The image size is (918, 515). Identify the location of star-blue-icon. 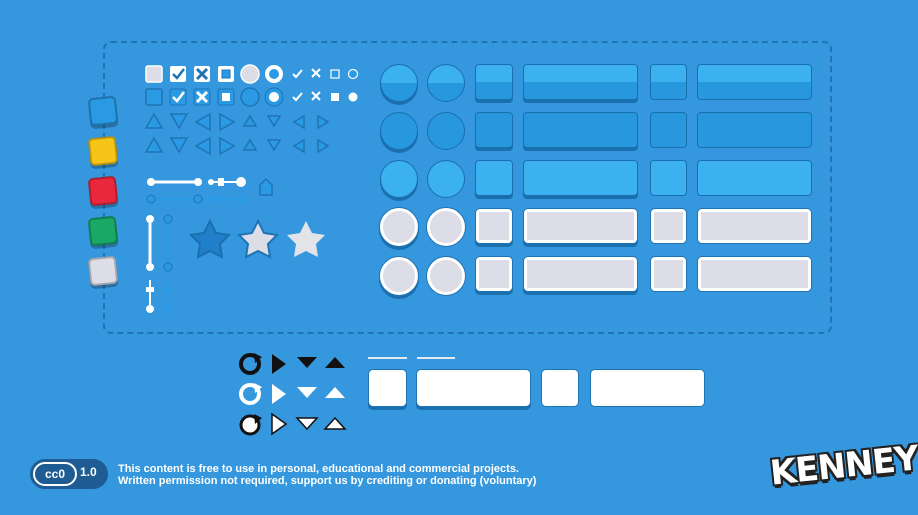
(210, 238).